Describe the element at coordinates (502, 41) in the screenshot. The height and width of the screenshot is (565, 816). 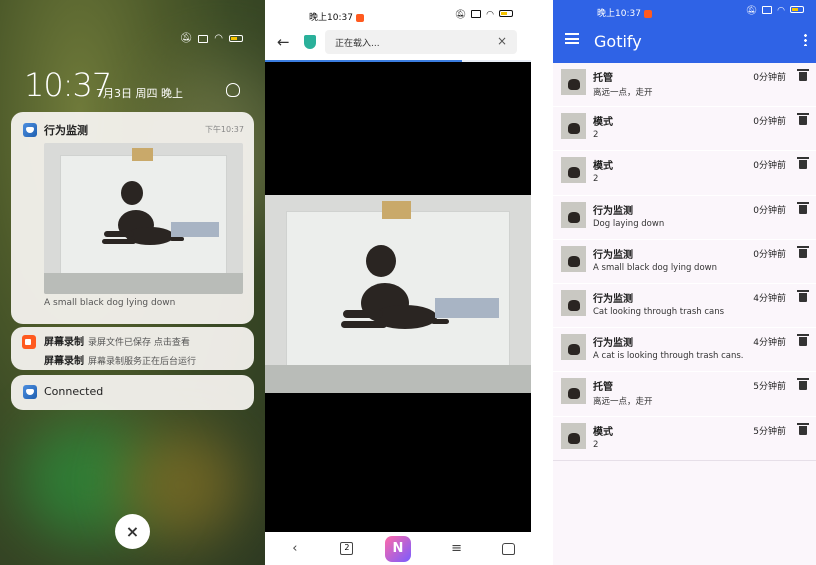
I see `clear-url-icon: ×` at that location.